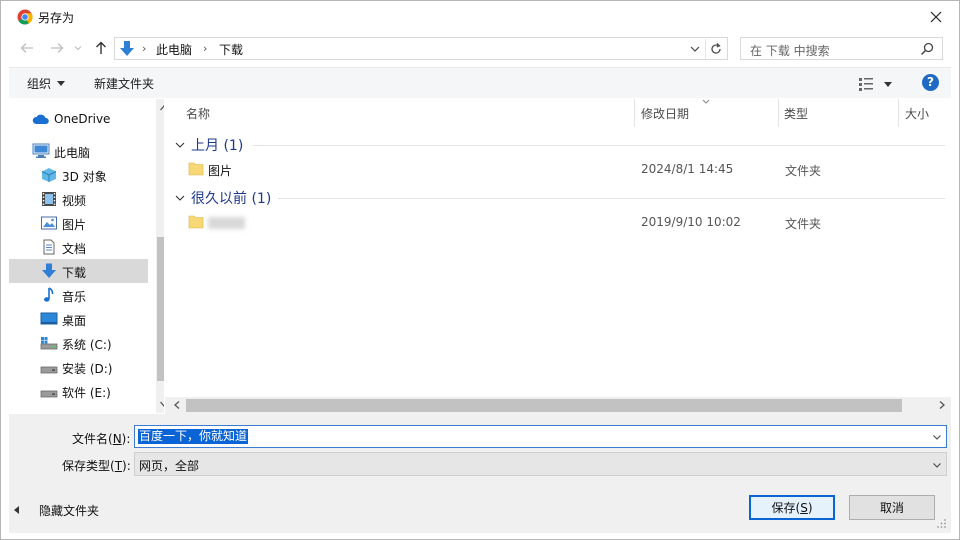 Image resolution: width=960 pixels, height=540 pixels. Describe the element at coordinates (49, 247) in the screenshot. I see `document-icon` at that location.